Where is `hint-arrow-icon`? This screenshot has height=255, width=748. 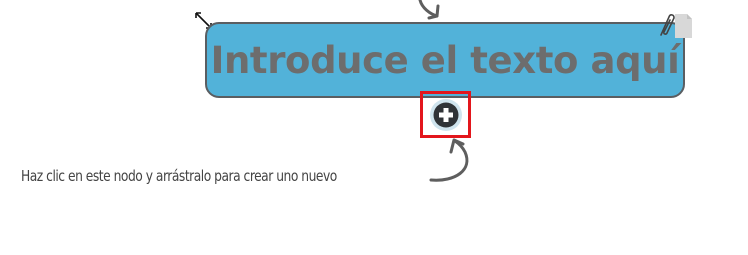 hint-arrow-icon is located at coordinates (449, 160).